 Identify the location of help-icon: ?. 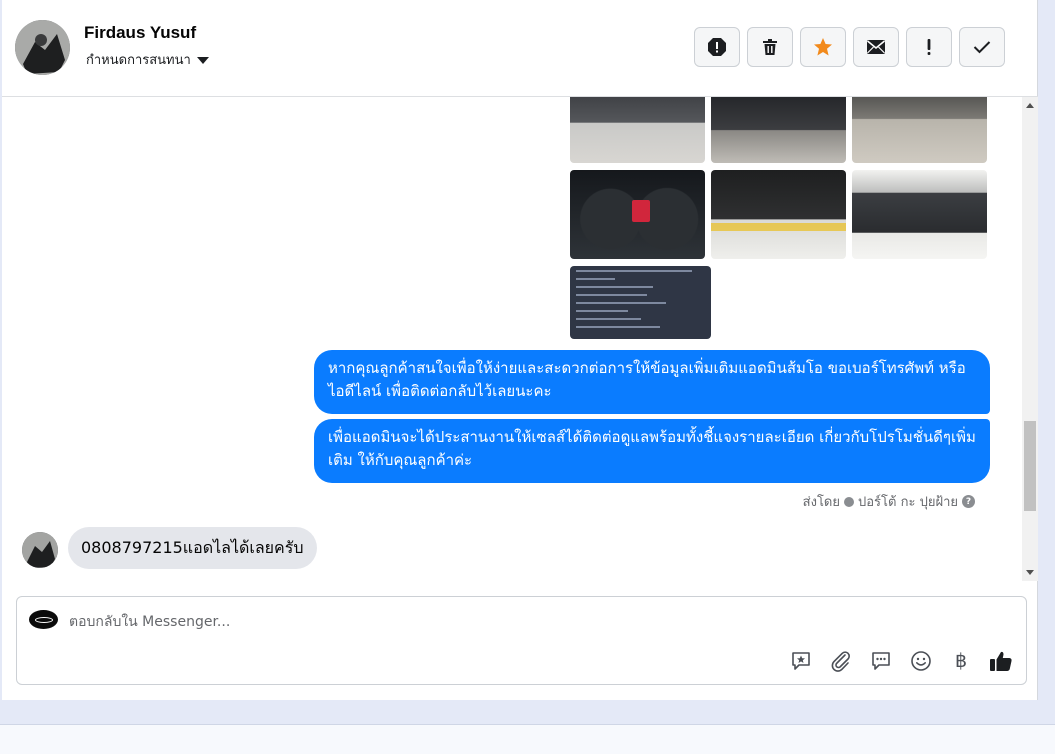
(968, 501).